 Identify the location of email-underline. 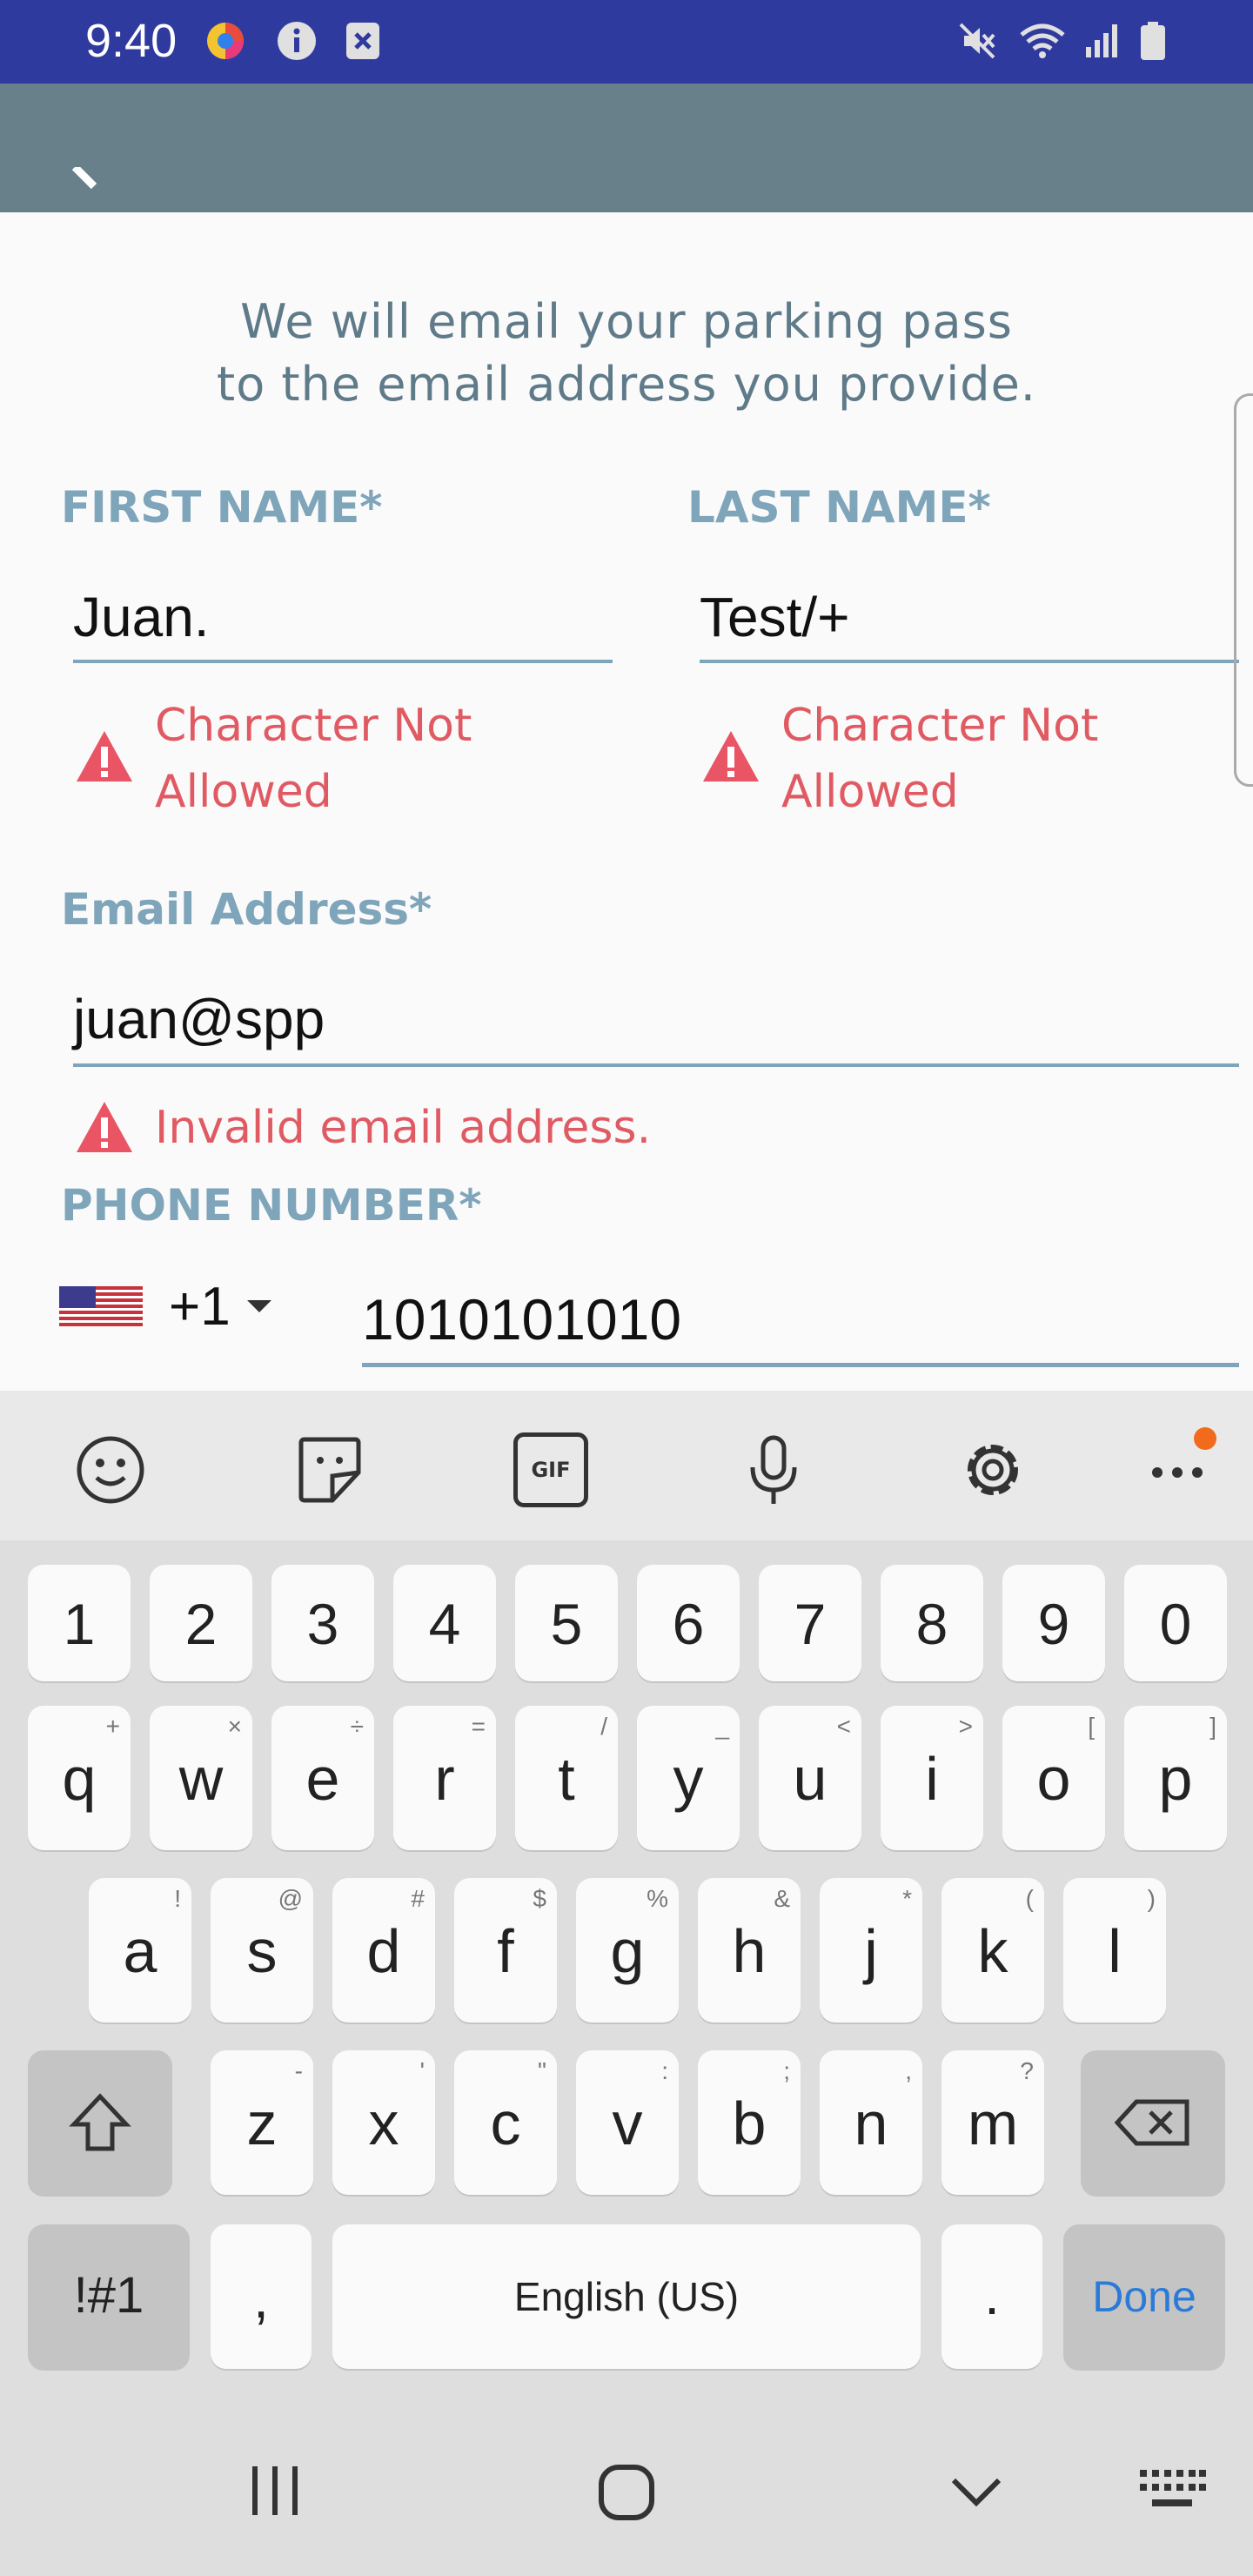
(656, 1065).